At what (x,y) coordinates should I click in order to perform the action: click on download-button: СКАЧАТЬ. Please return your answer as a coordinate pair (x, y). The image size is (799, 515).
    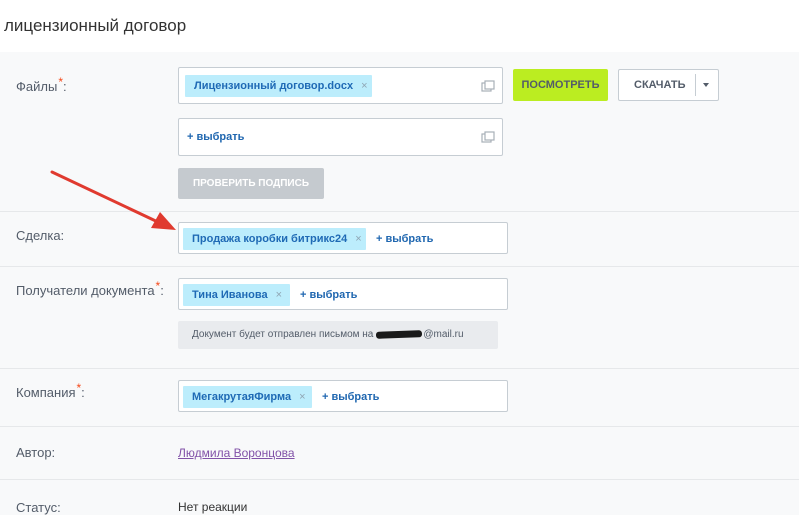
    Looking at the image, I should click on (668, 85).